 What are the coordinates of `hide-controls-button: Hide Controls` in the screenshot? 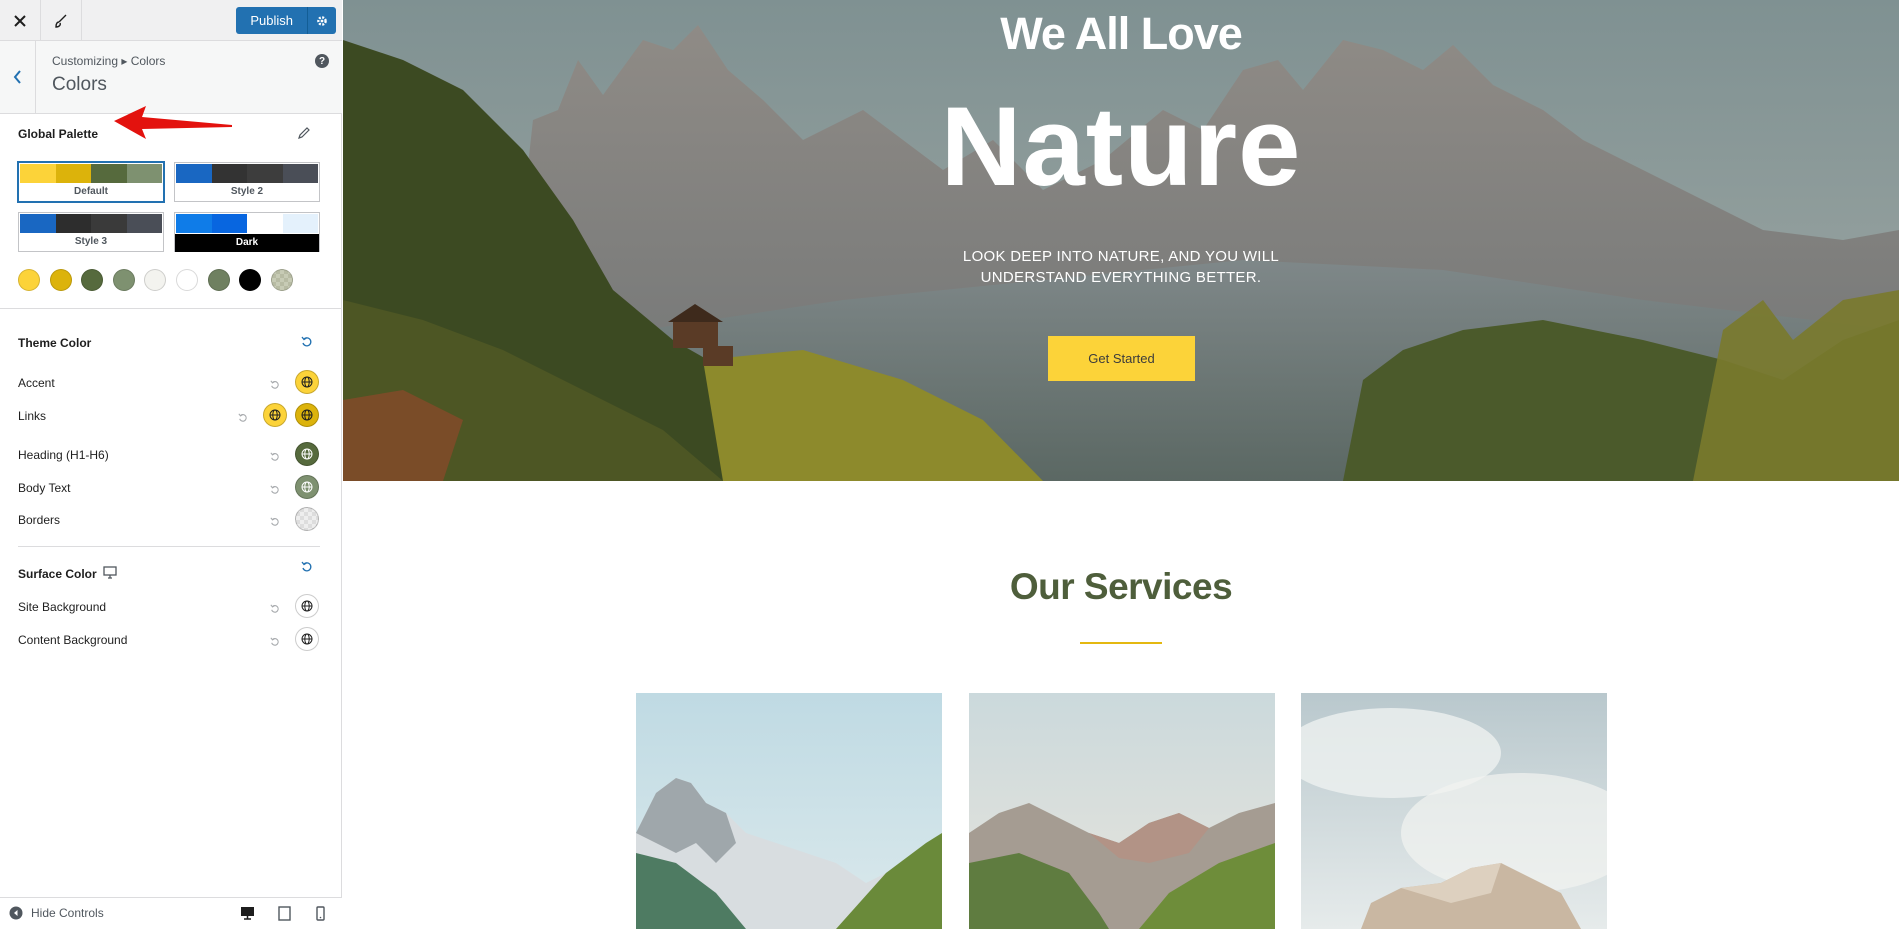 It's located at (56, 913).